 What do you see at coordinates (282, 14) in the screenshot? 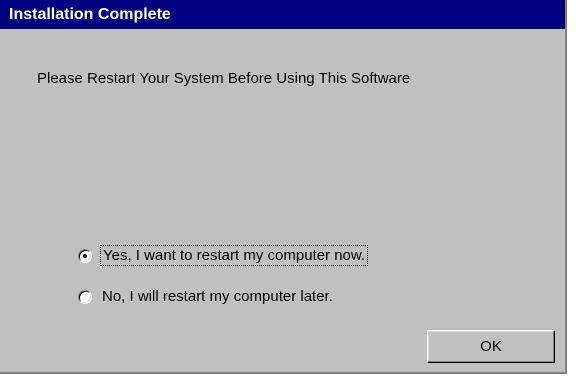
I see `title-bar: Installation Complete` at bounding box center [282, 14].